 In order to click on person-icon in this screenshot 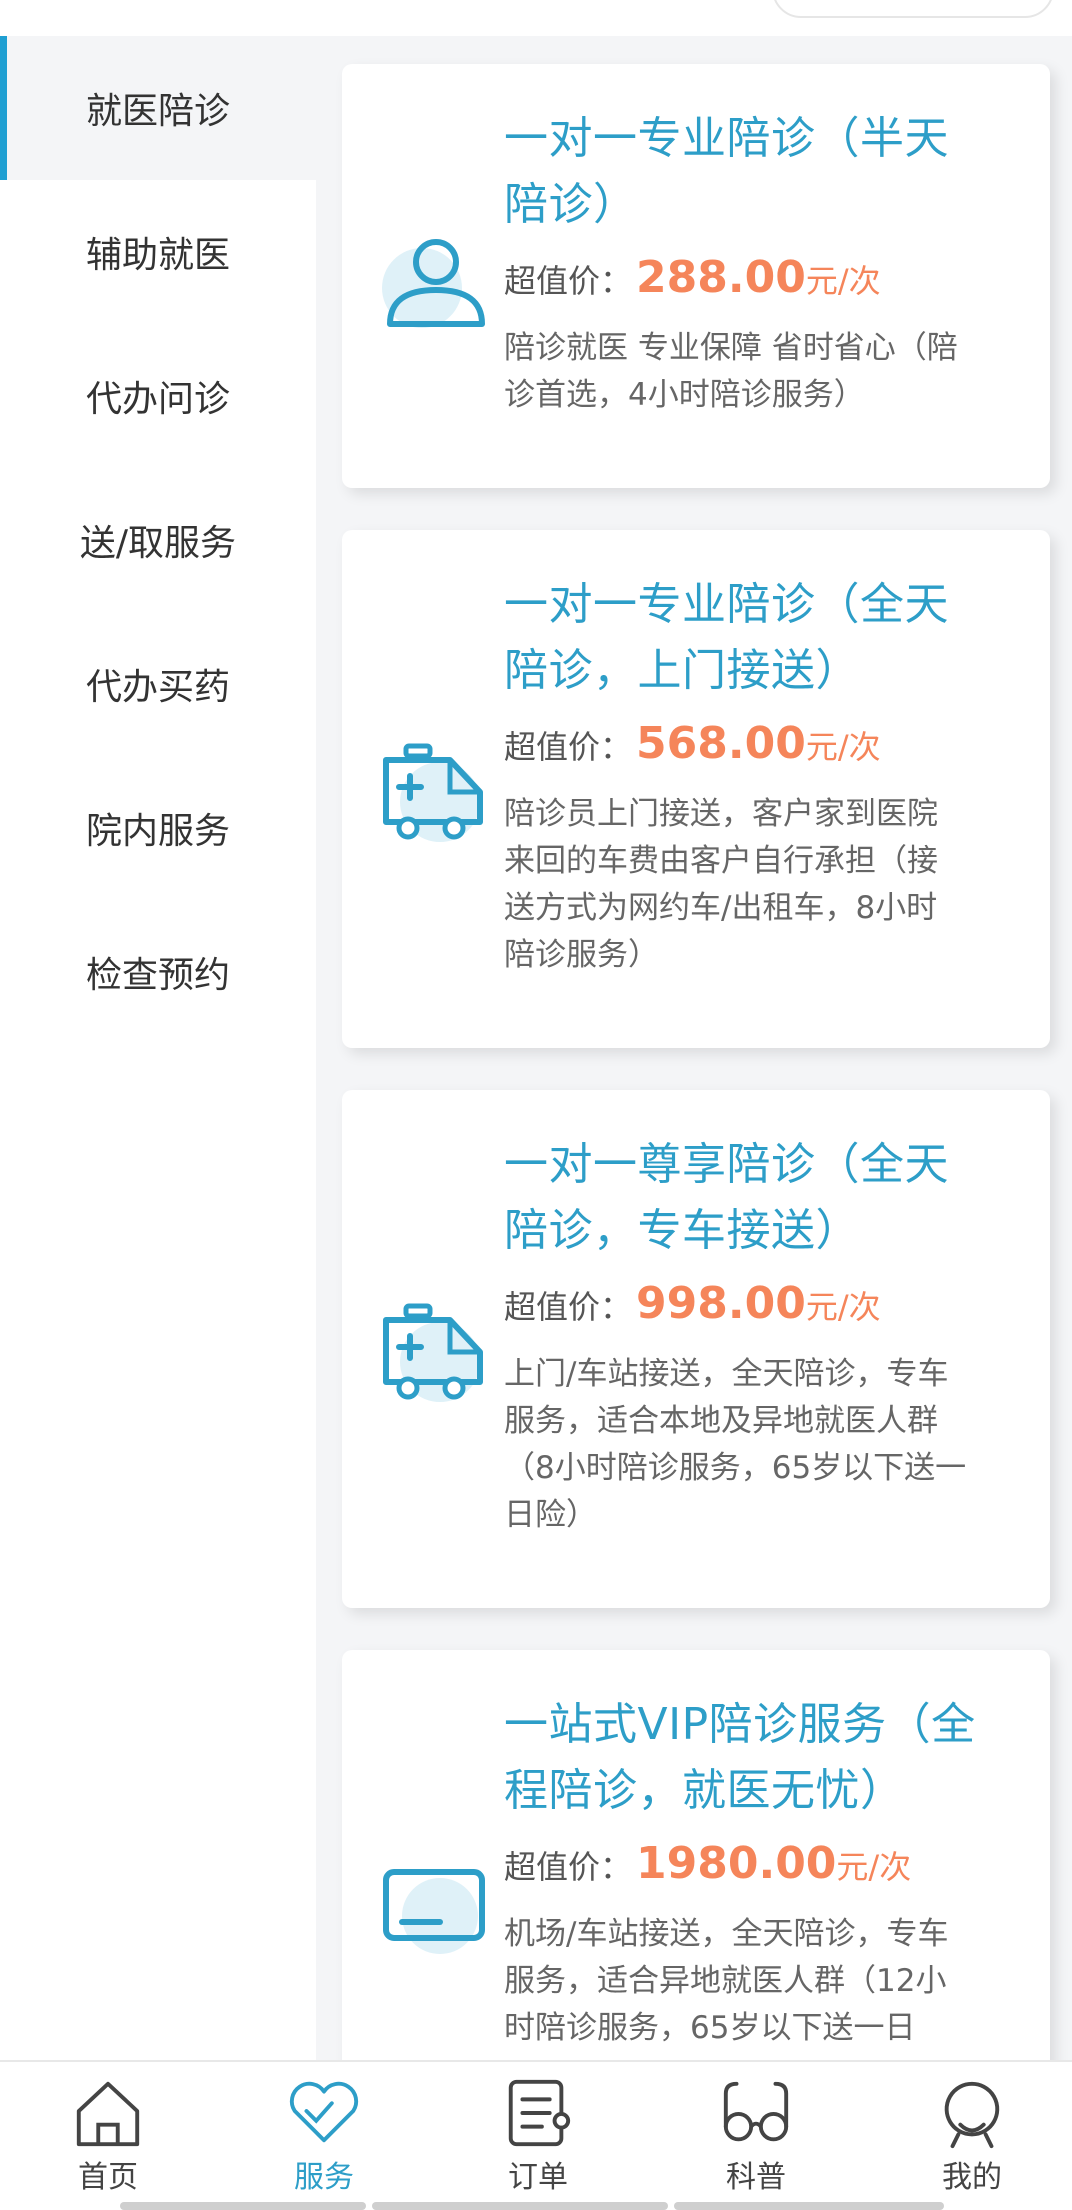, I will do `click(435, 279)`.